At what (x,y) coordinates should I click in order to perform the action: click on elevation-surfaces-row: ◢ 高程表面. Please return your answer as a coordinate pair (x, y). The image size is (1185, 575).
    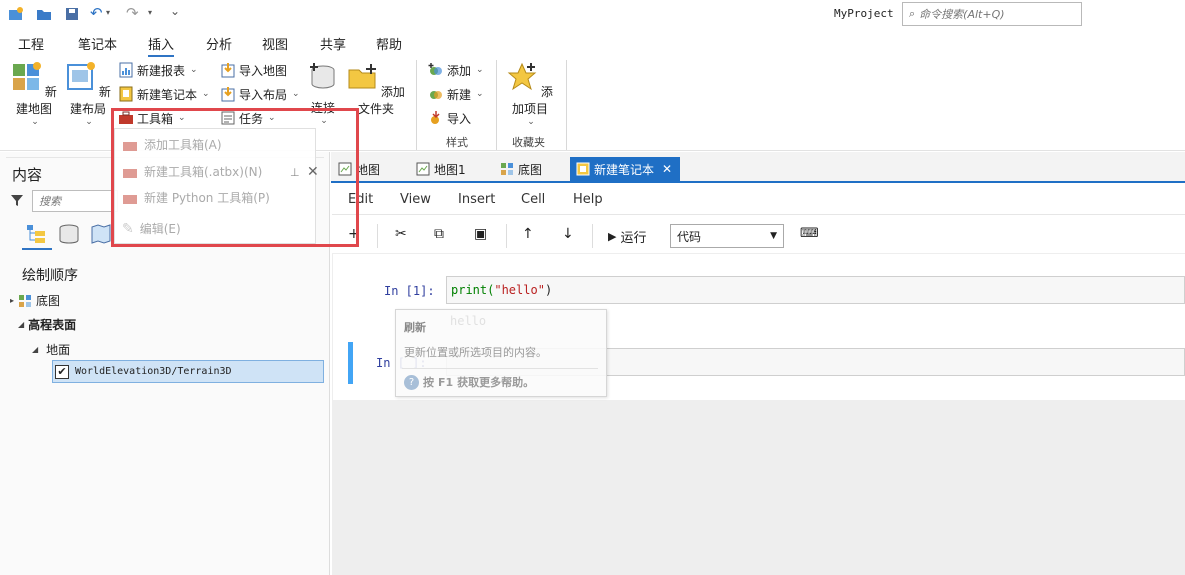
    Looking at the image, I should click on (47, 324).